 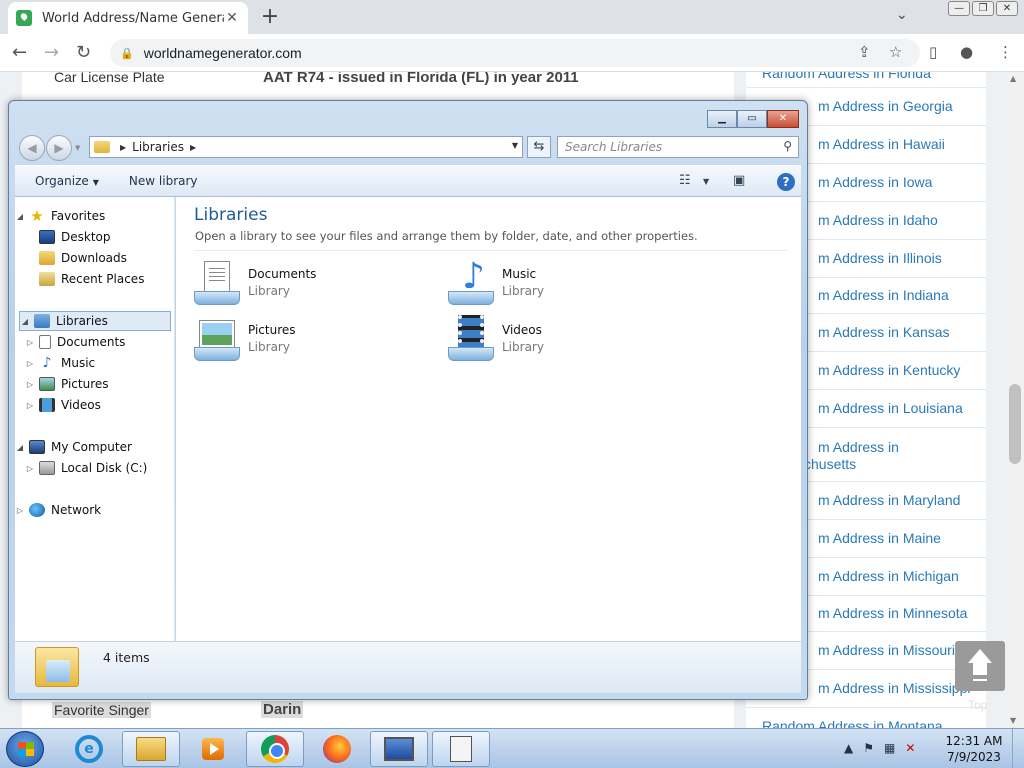 What do you see at coordinates (1005, 52) in the screenshot?
I see `menu-kebab-icon: ⋮` at bounding box center [1005, 52].